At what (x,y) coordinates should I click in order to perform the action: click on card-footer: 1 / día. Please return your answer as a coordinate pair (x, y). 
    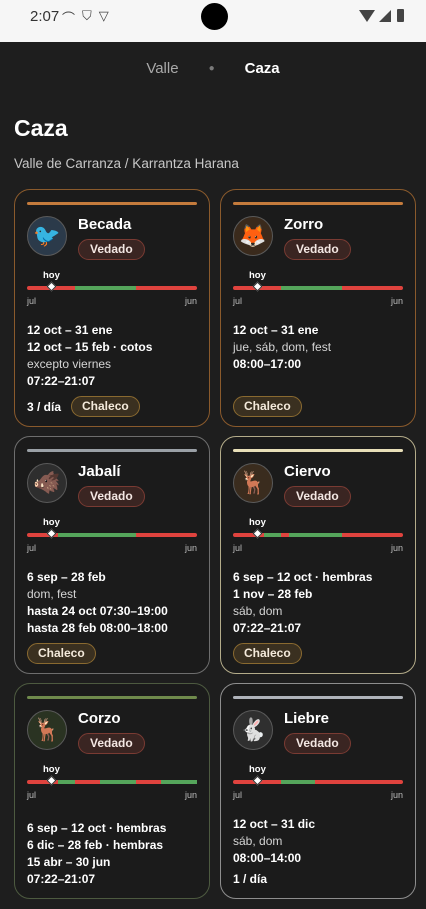
    Looking at the image, I should click on (250, 879).